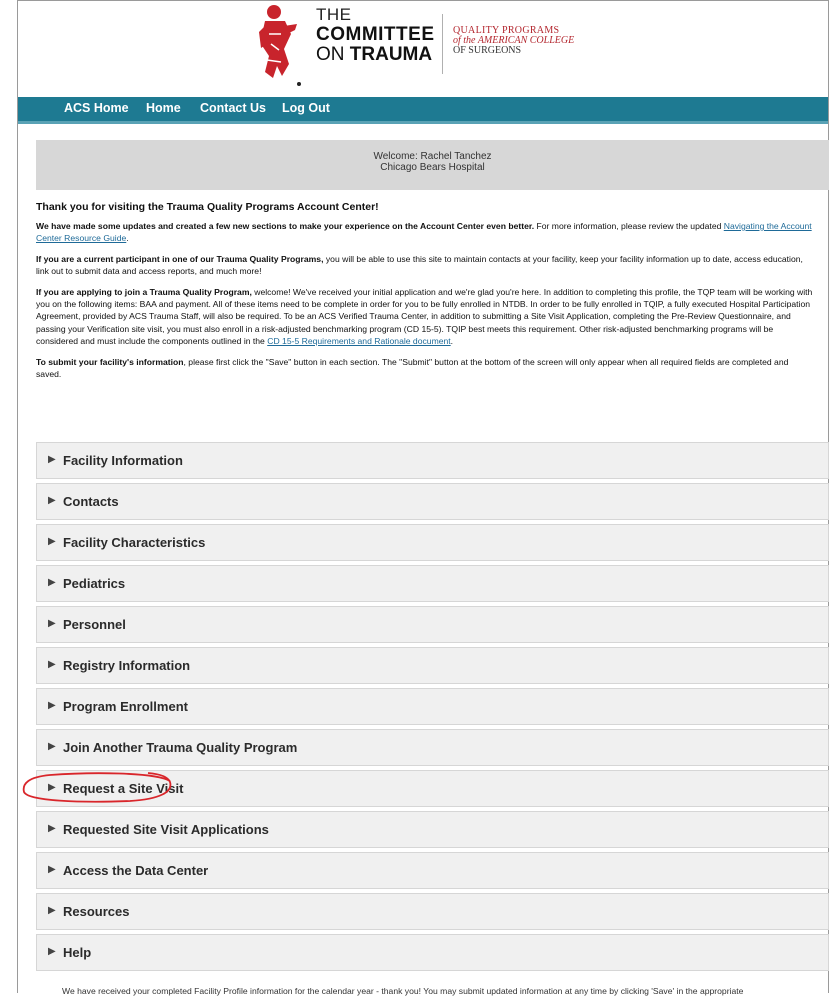  Describe the element at coordinates (432, 870) in the screenshot. I see `section-access-data-center: ▶ Access the Data Center` at that location.